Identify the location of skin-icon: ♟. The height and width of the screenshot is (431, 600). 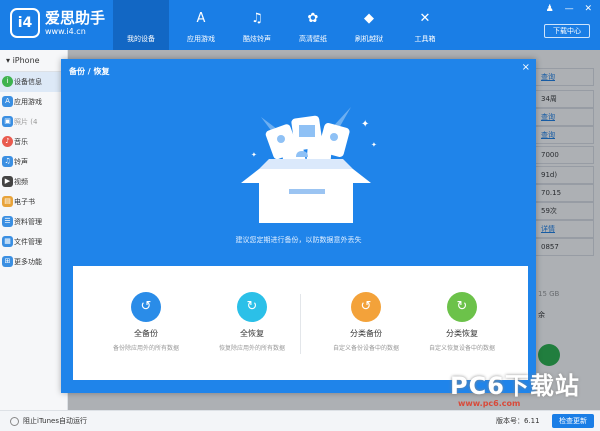
(550, 9).